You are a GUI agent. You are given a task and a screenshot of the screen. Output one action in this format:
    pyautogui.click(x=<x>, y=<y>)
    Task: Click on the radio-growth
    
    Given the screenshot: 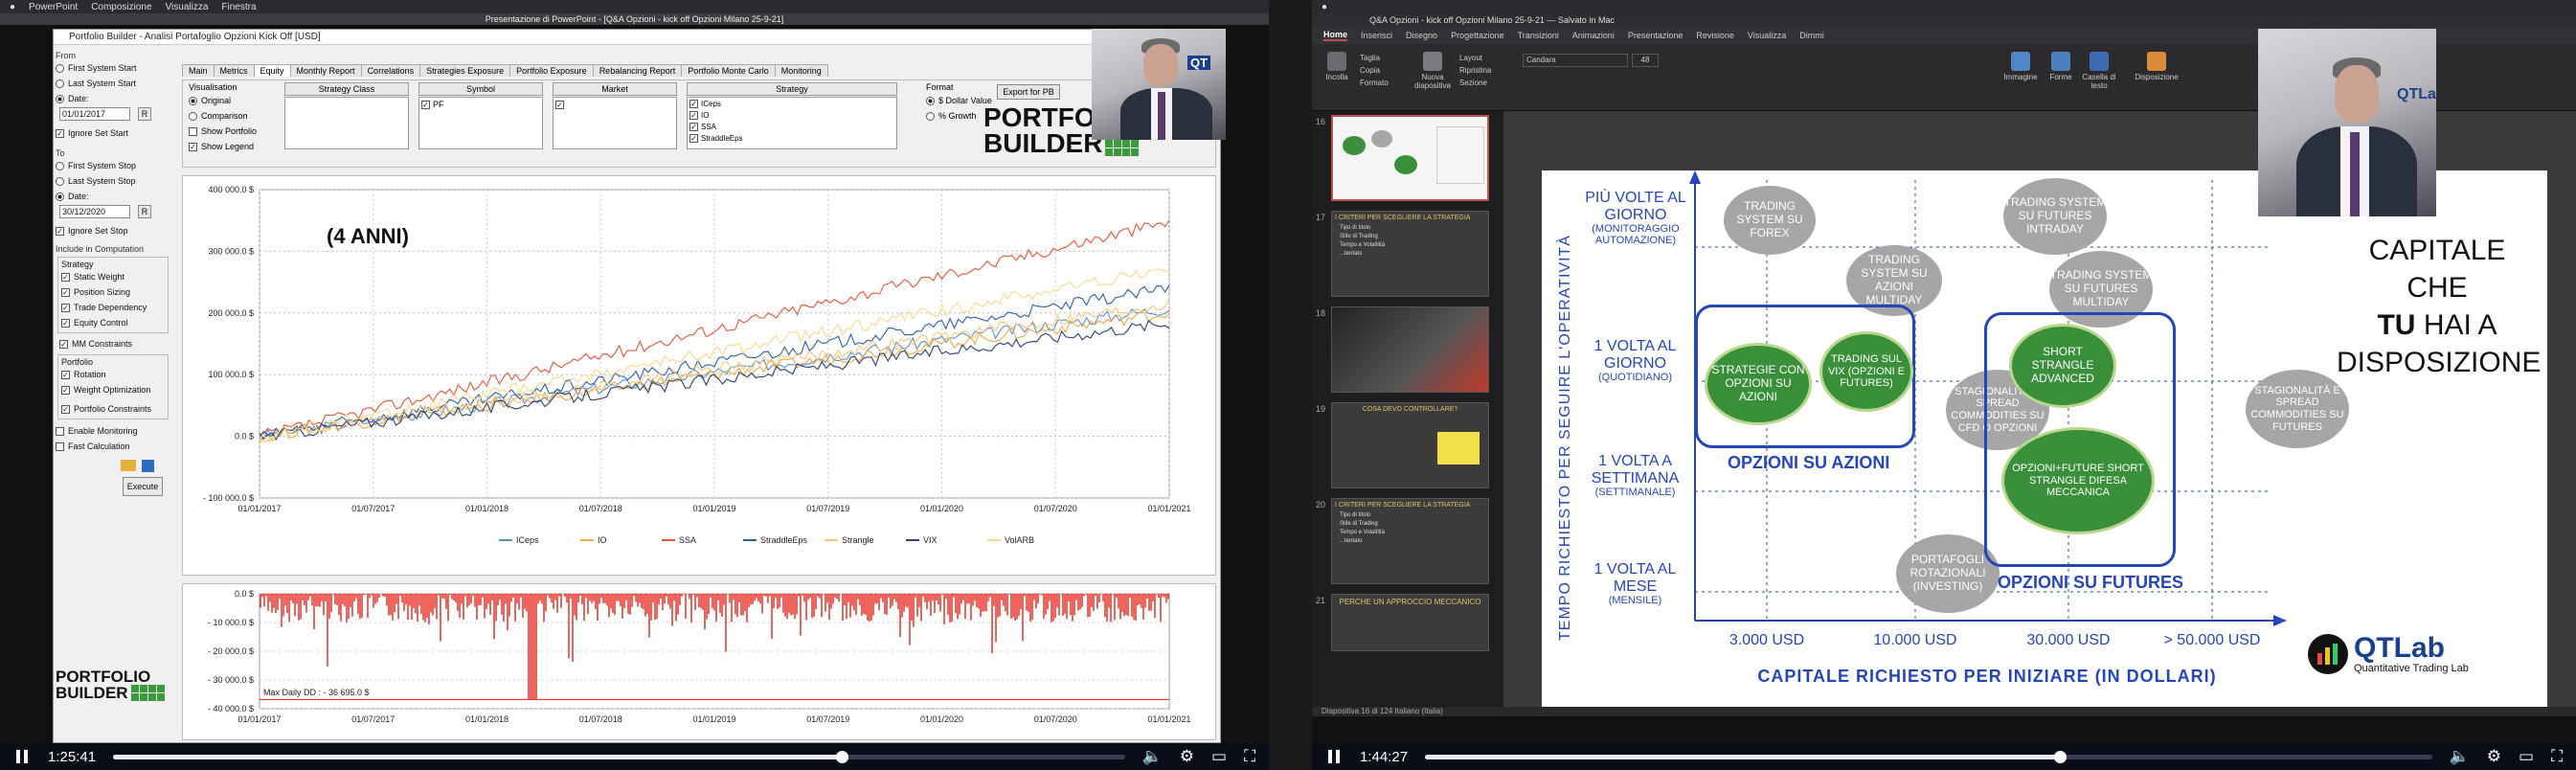 What is the action you would take?
    pyautogui.click(x=930, y=116)
    